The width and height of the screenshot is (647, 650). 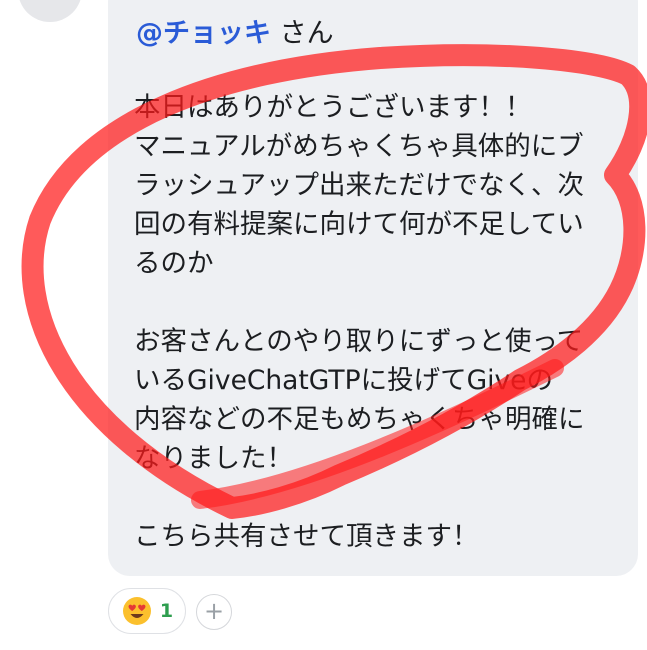 What do you see at coordinates (359, 146) in the screenshot?
I see `message-line: マニュアルがめちゃくちゃ具体的にブ` at bounding box center [359, 146].